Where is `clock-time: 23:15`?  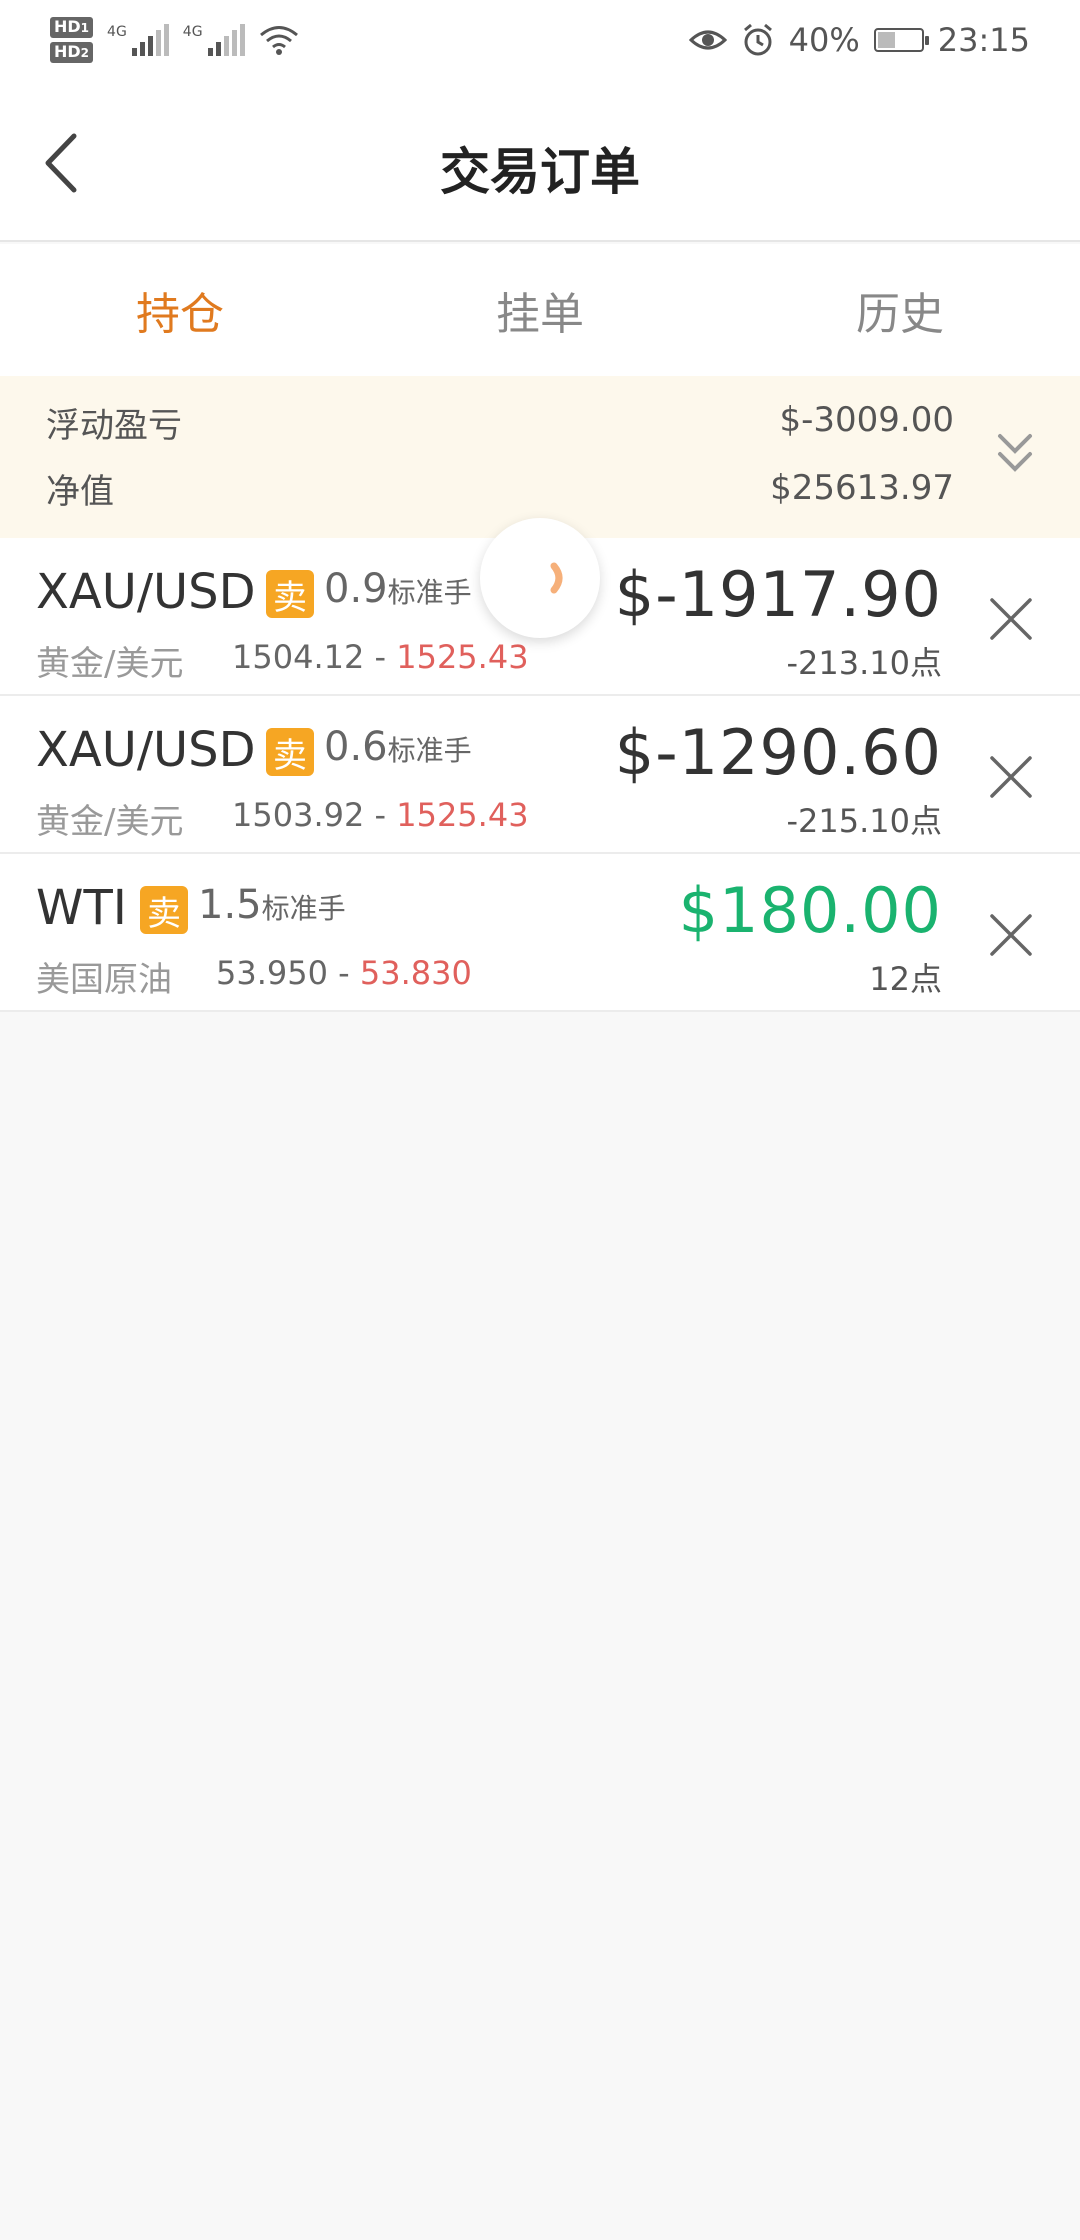 clock-time: 23:15 is located at coordinates (983, 40).